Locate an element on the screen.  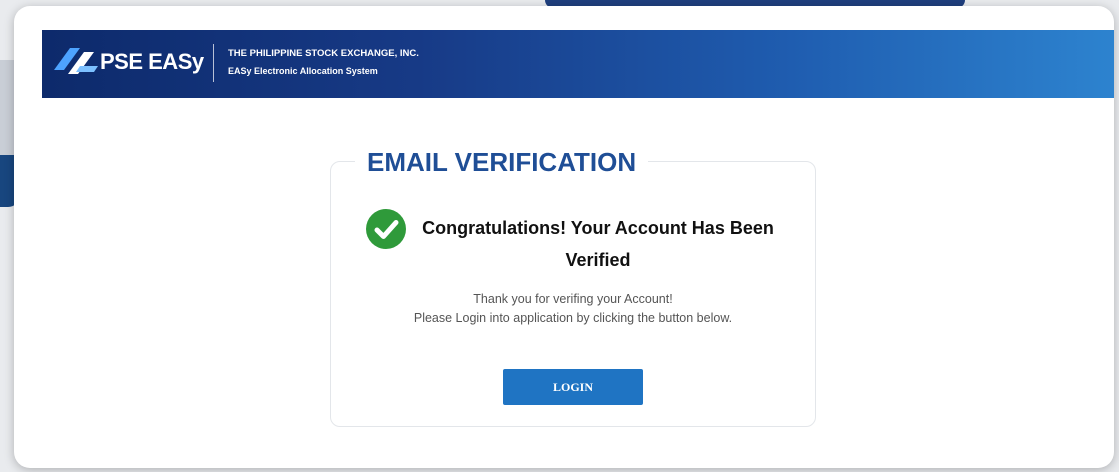
login-button: LOGIN is located at coordinates (573, 387).